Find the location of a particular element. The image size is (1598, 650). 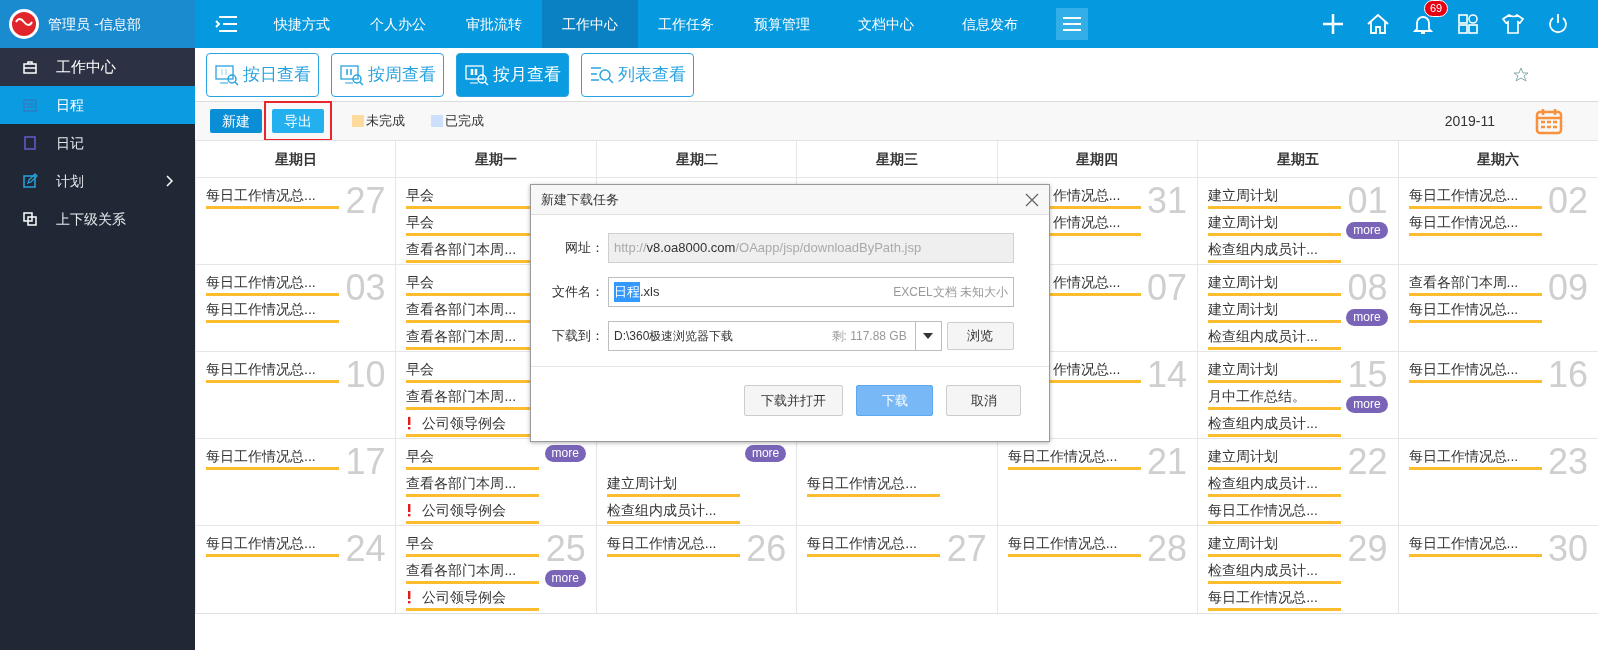

legend-label: 未完成 is located at coordinates (385, 121).